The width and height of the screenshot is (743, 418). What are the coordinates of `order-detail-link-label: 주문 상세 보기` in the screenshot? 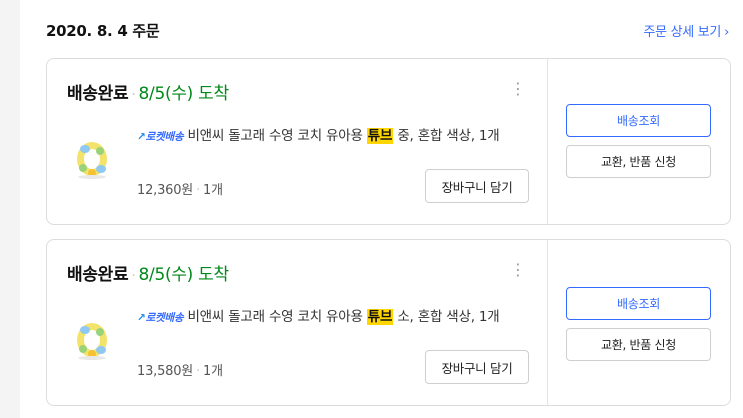 It's located at (682, 32).